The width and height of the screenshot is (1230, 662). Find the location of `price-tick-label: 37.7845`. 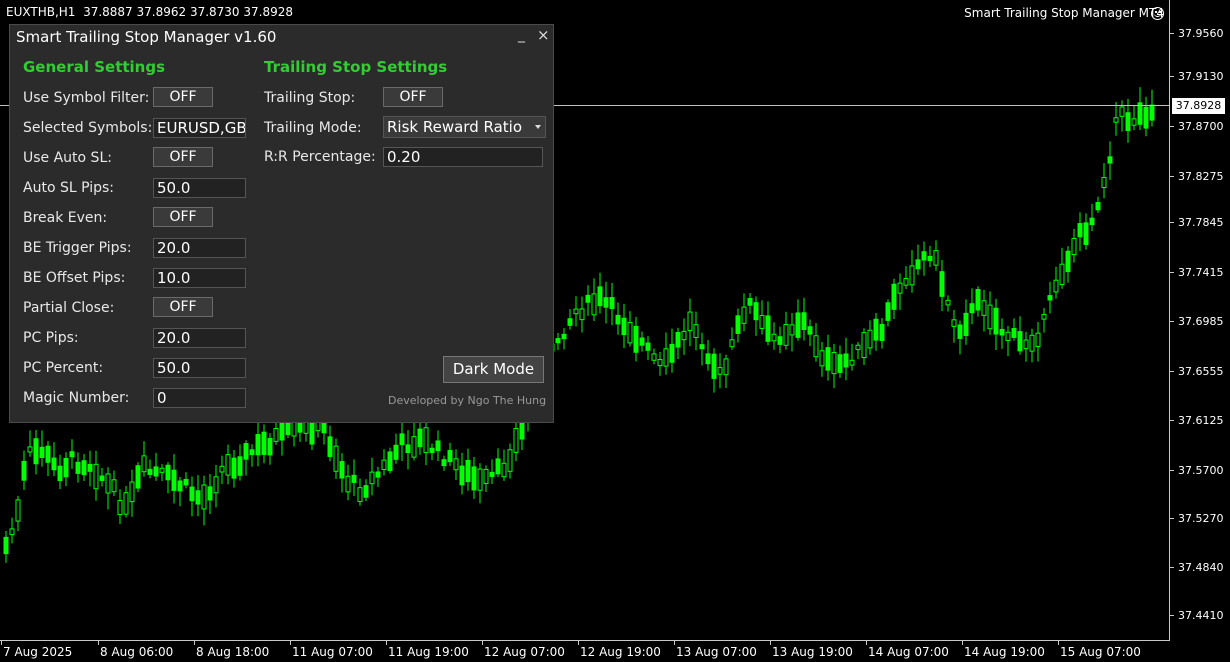

price-tick-label: 37.7845 is located at coordinates (1201, 222).